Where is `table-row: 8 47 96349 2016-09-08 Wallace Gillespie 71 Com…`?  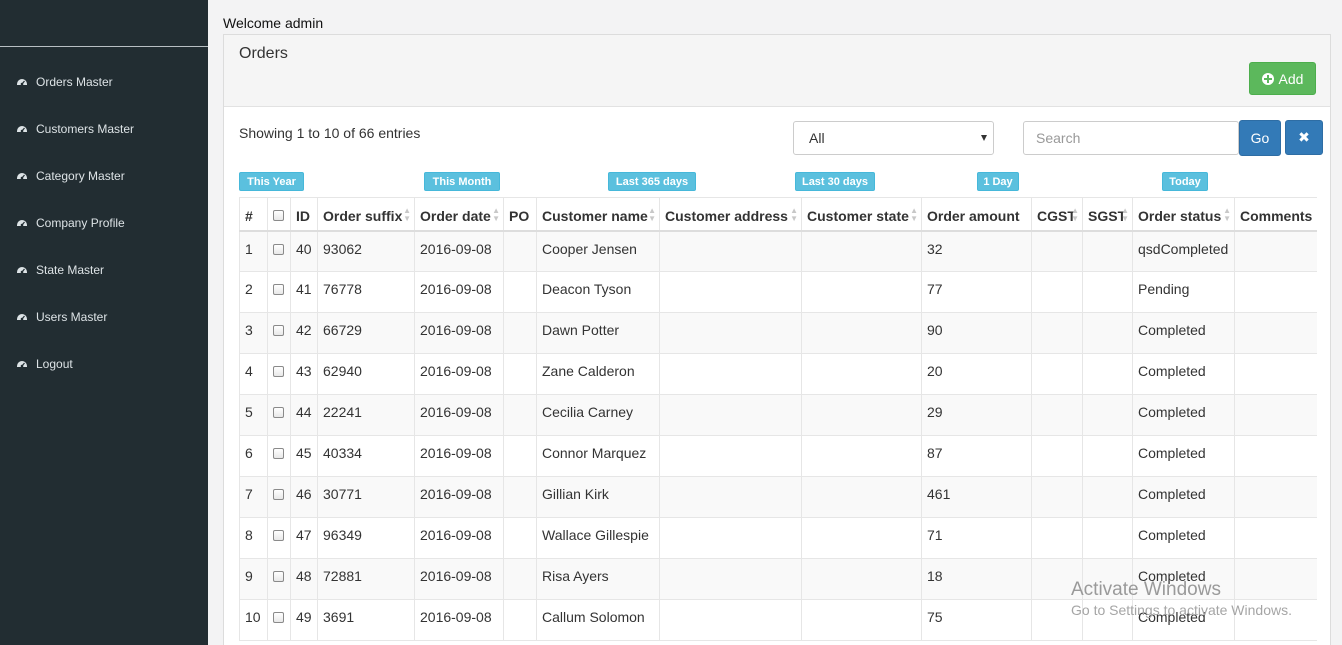 table-row: 8 47 96349 2016-09-08 Wallace Gillespie 71 Com… is located at coordinates (778, 538).